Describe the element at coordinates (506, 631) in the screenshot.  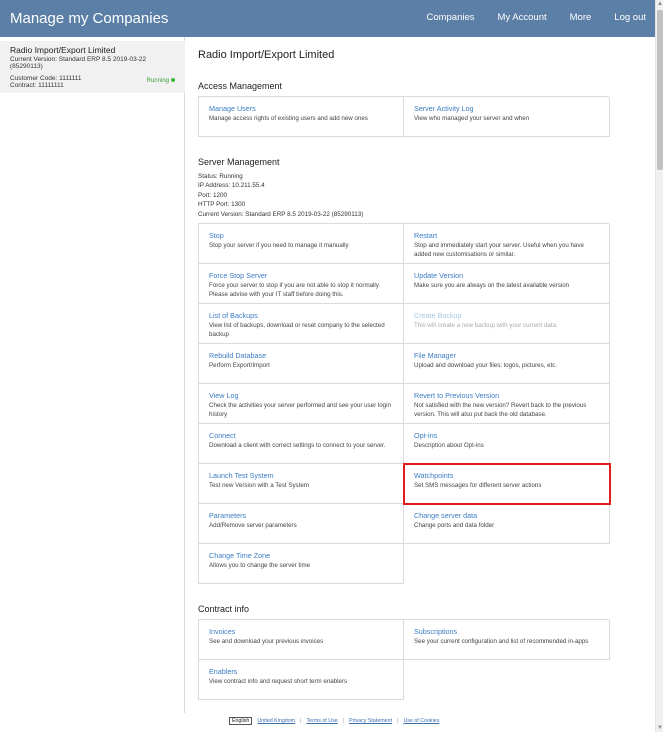
I see `subscriptions-link: Subscriptions` at that location.